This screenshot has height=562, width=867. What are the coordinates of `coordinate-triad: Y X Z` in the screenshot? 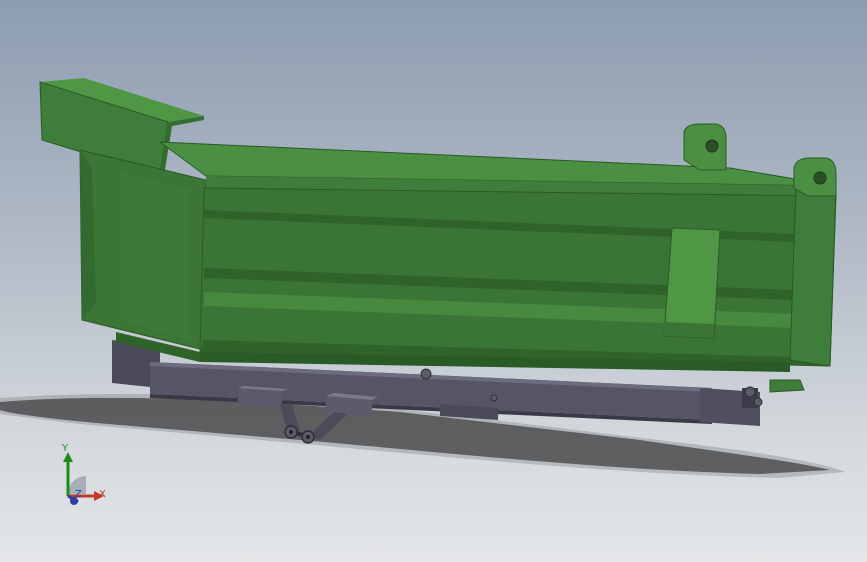 It's located at (85, 475).